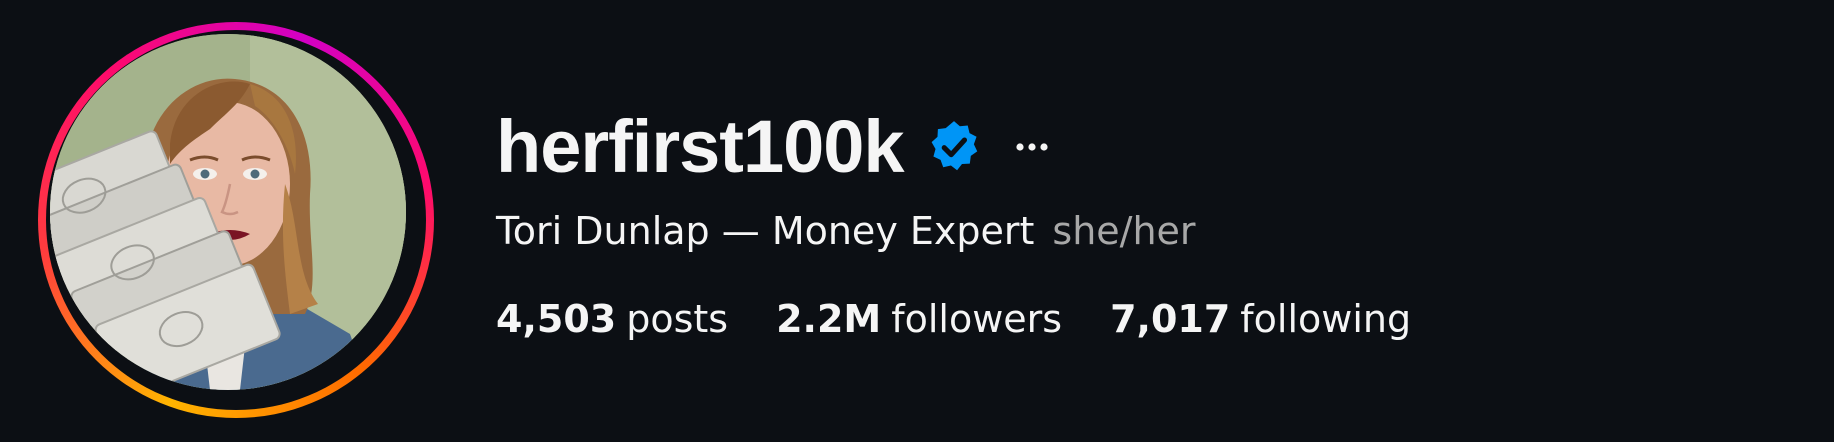  I want to click on posts-label: posts, so click(677, 319).